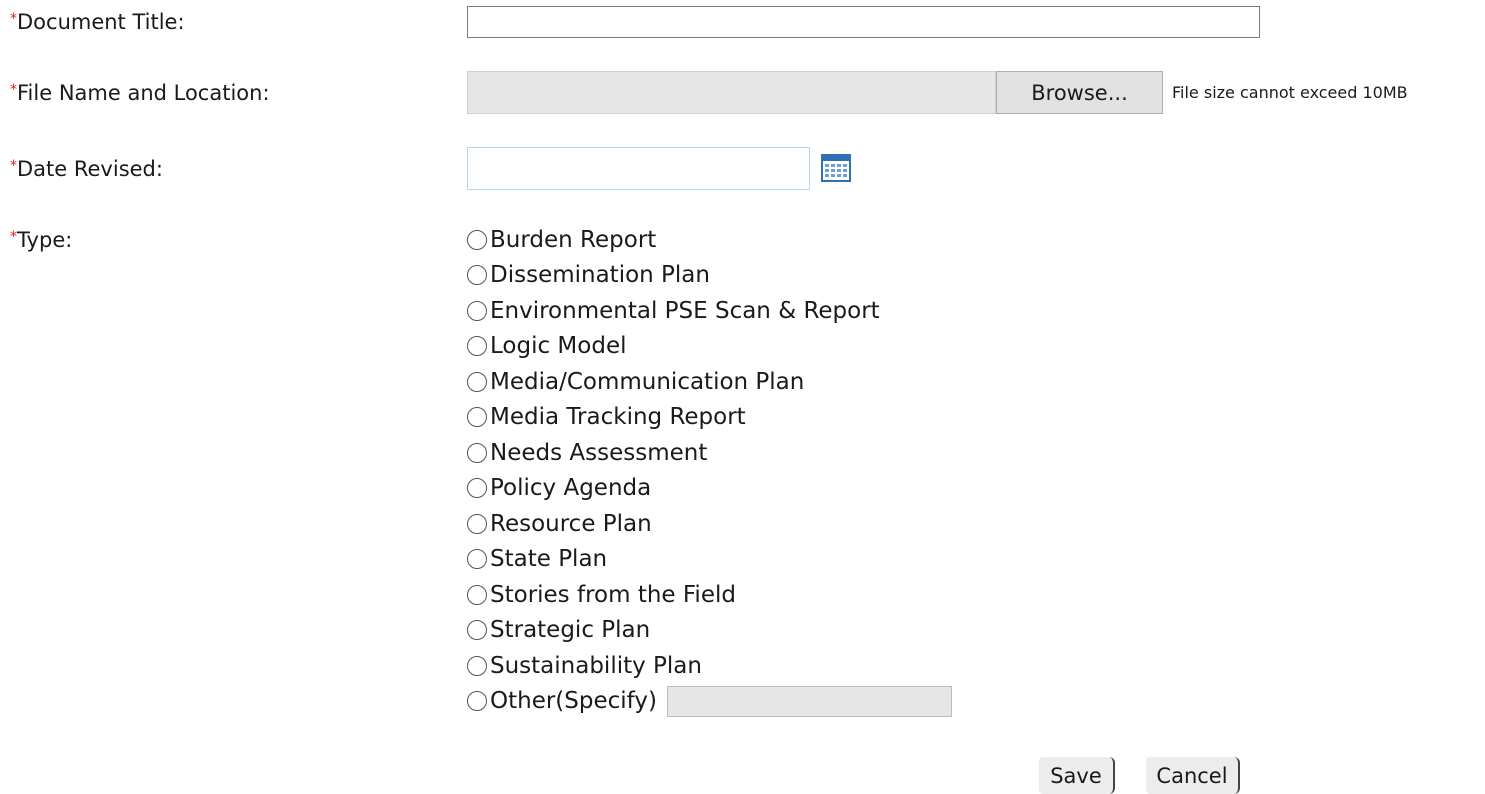 The height and width of the screenshot is (794, 1485). What do you see at coordinates (618, 417) in the screenshot?
I see `type-option-label: Media Tracking Report` at bounding box center [618, 417].